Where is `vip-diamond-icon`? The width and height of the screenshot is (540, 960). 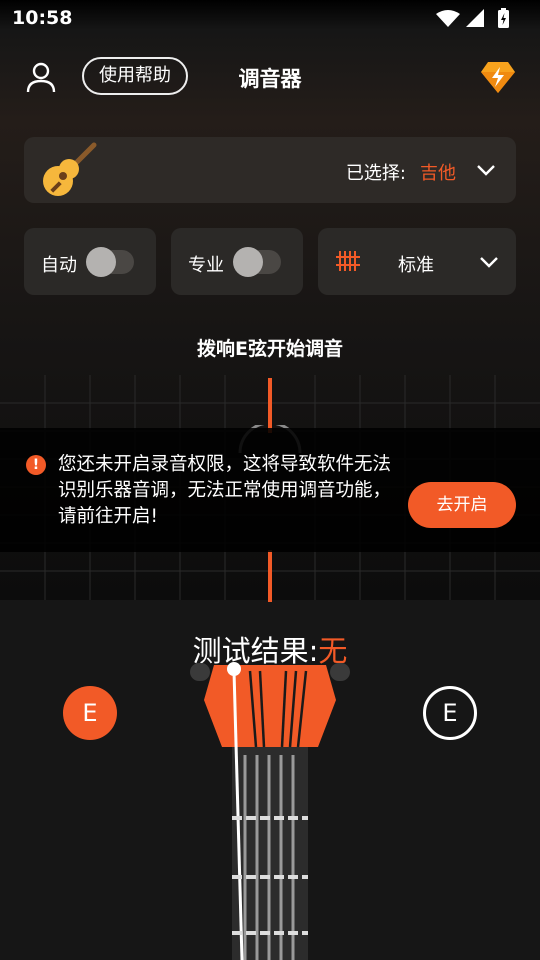 vip-diamond-icon is located at coordinates (498, 77).